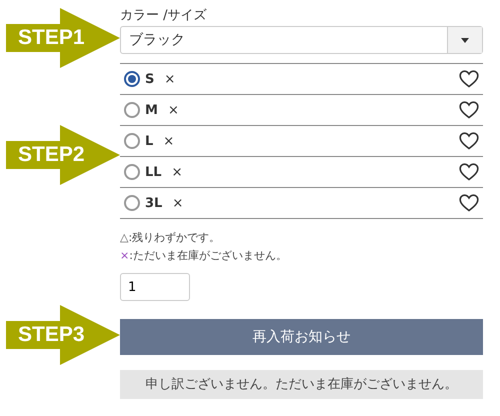  I want to click on legend-text: △:残りわずかです。, so click(170, 238).